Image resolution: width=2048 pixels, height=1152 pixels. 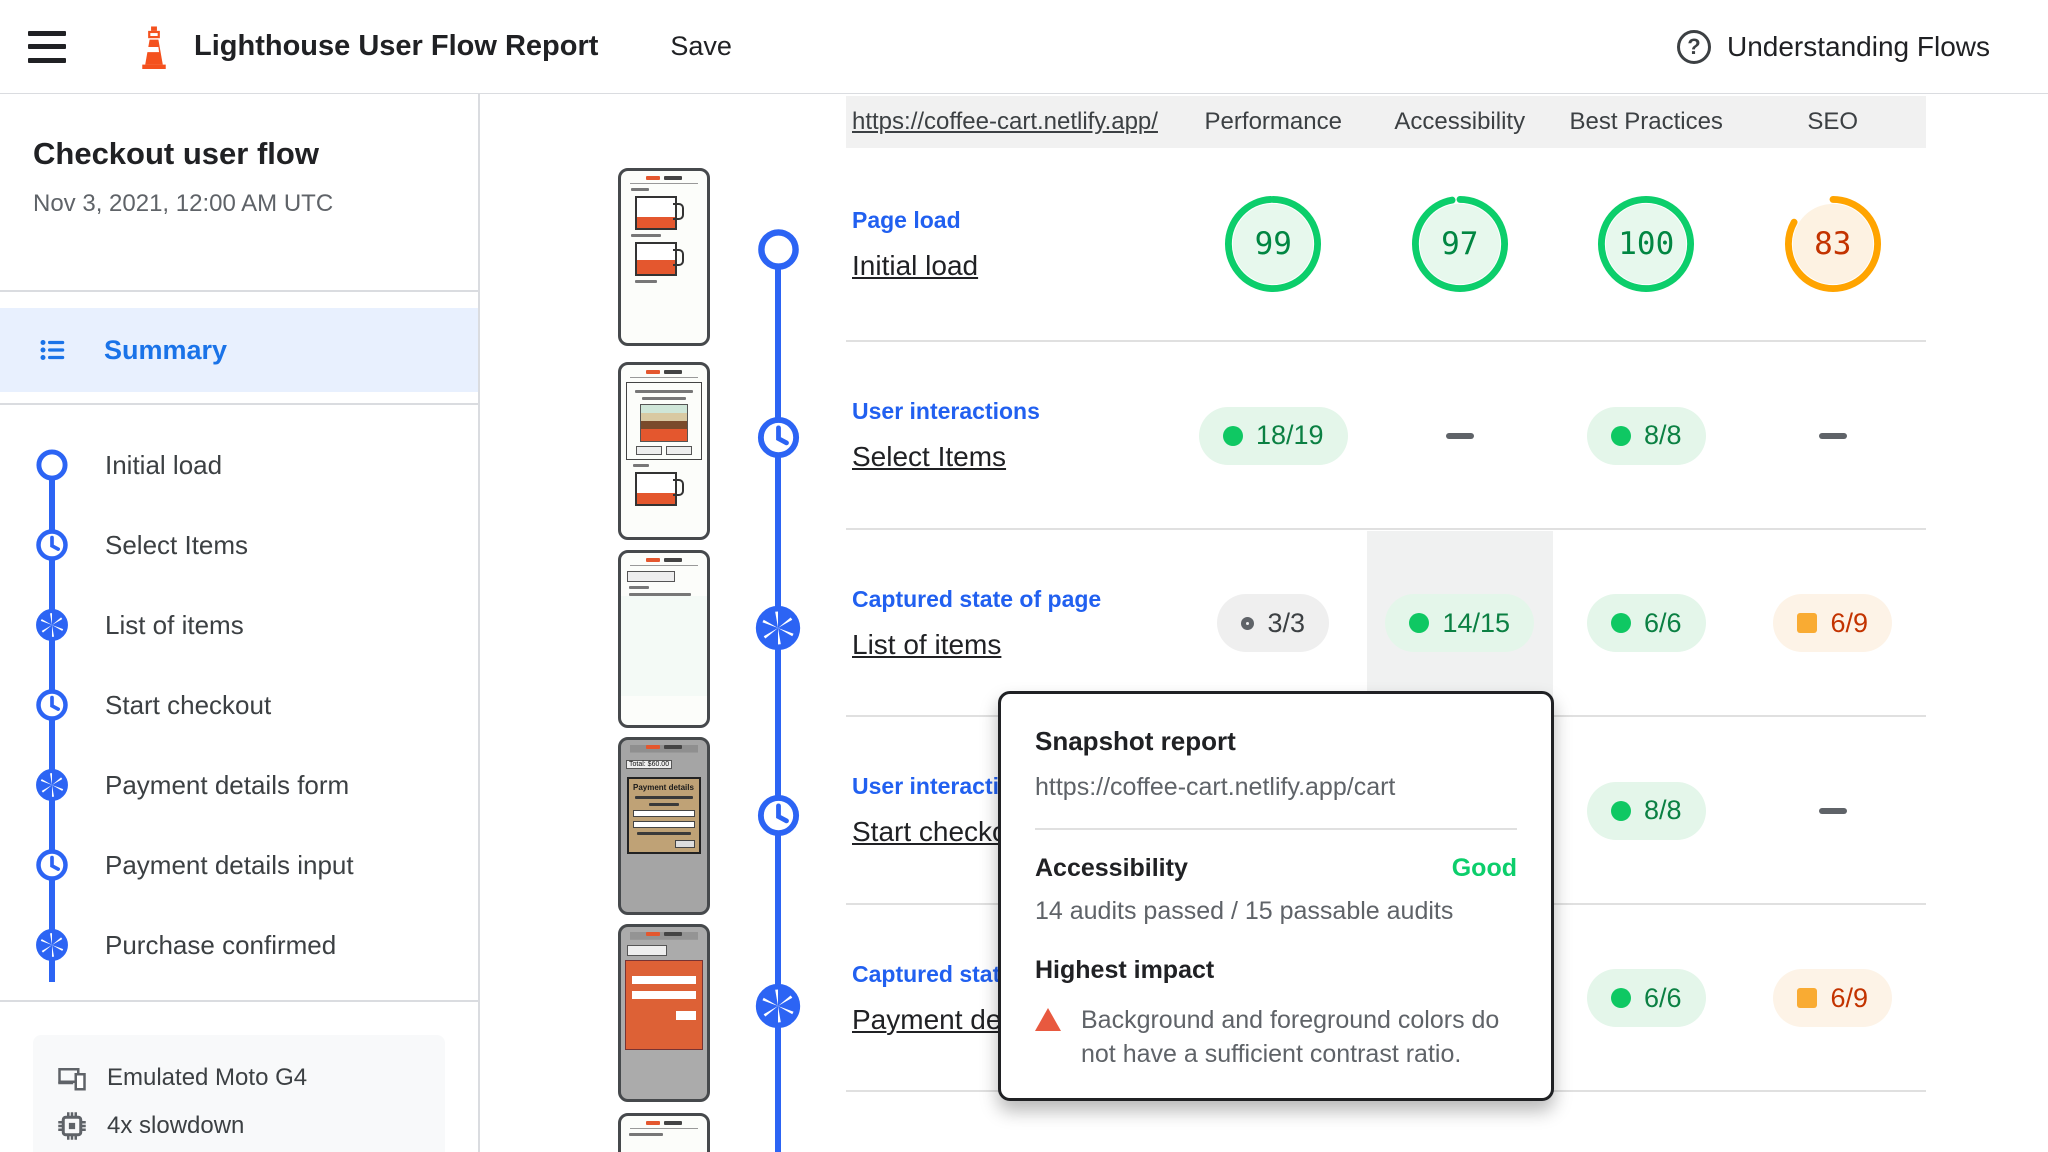 What do you see at coordinates (1386, 245) in the screenshot?
I see `table-row-initial-load: Page load Initial load 99 97 100 83` at bounding box center [1386, 245].